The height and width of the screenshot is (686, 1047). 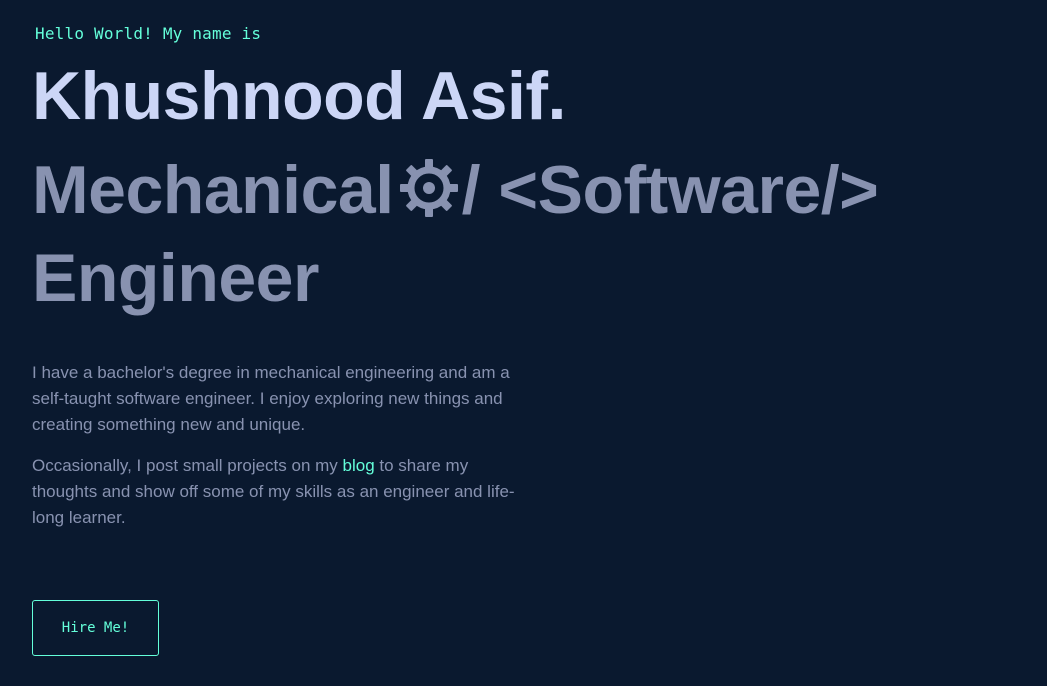 What do you see at coordinates (213, 190) in the screenshot?
I see `role-mechanical: Mechanical` at bounding box center [213, 190].